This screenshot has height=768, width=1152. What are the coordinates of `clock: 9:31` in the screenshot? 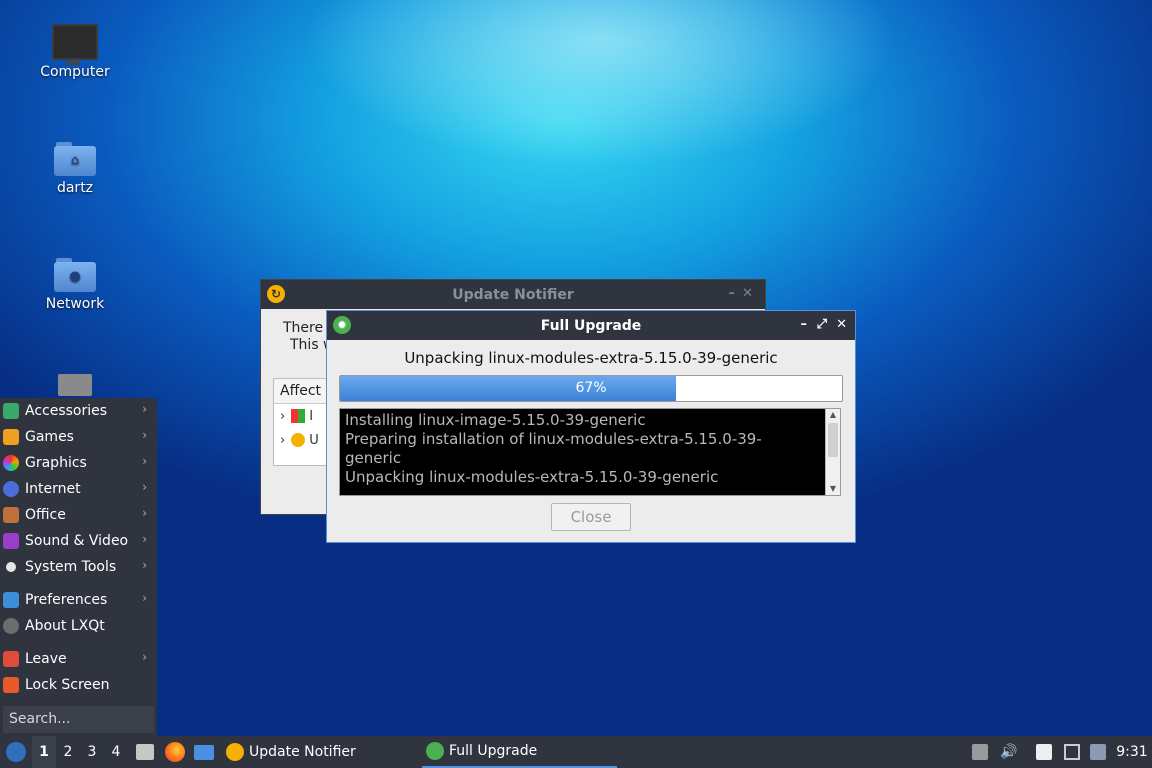 It's located at (1132, 752).